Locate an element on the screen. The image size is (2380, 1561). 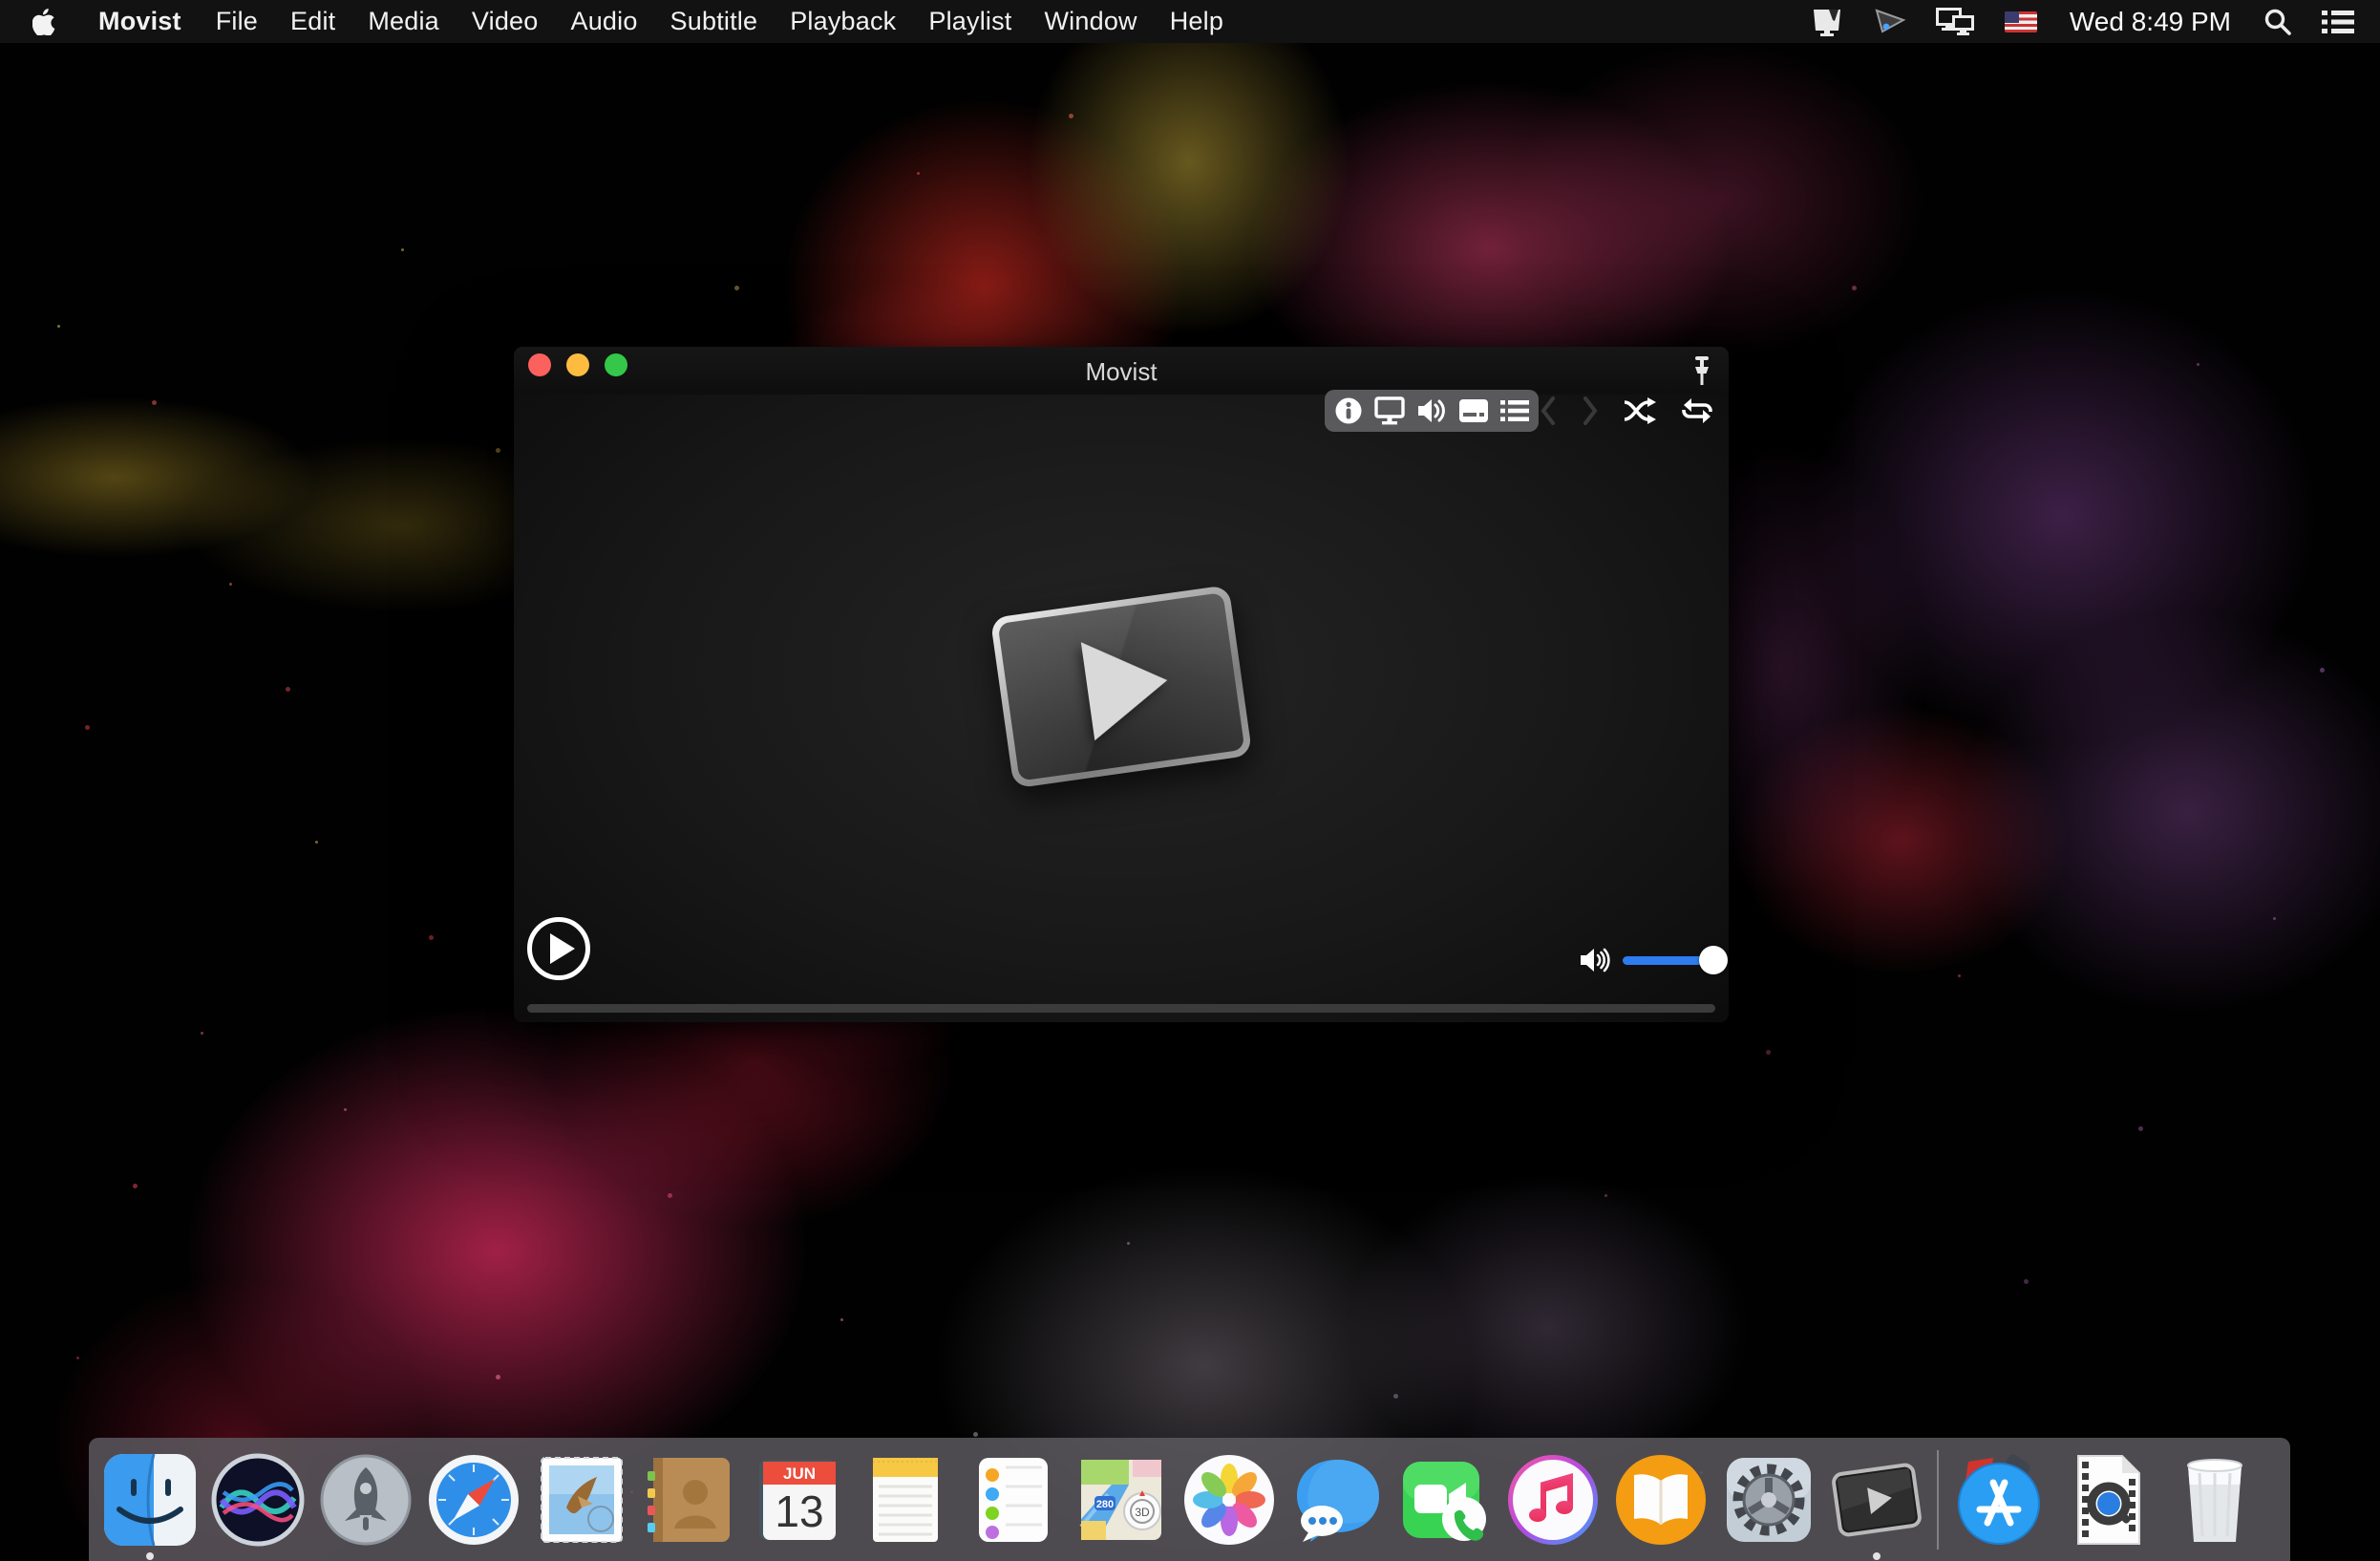
safari-icon is located at coordinates (474, 1499).